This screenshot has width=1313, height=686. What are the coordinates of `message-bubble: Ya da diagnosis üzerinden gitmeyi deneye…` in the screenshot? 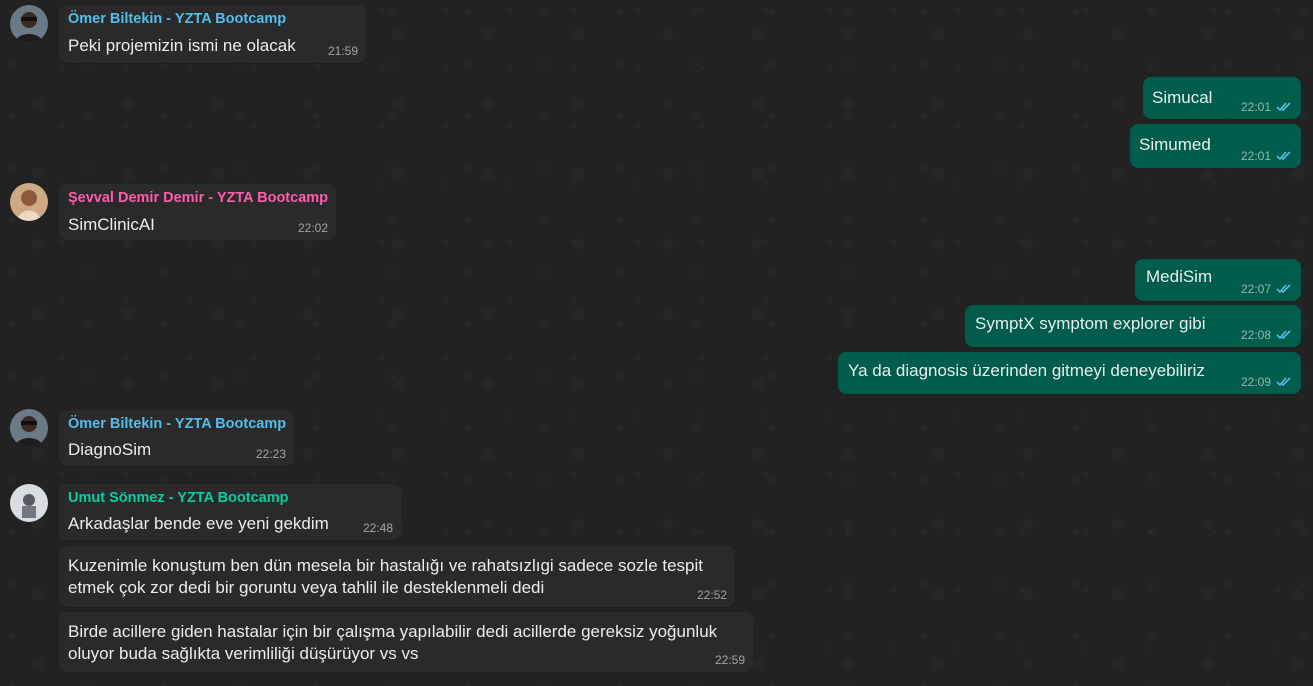 It's located at (1069, 373).